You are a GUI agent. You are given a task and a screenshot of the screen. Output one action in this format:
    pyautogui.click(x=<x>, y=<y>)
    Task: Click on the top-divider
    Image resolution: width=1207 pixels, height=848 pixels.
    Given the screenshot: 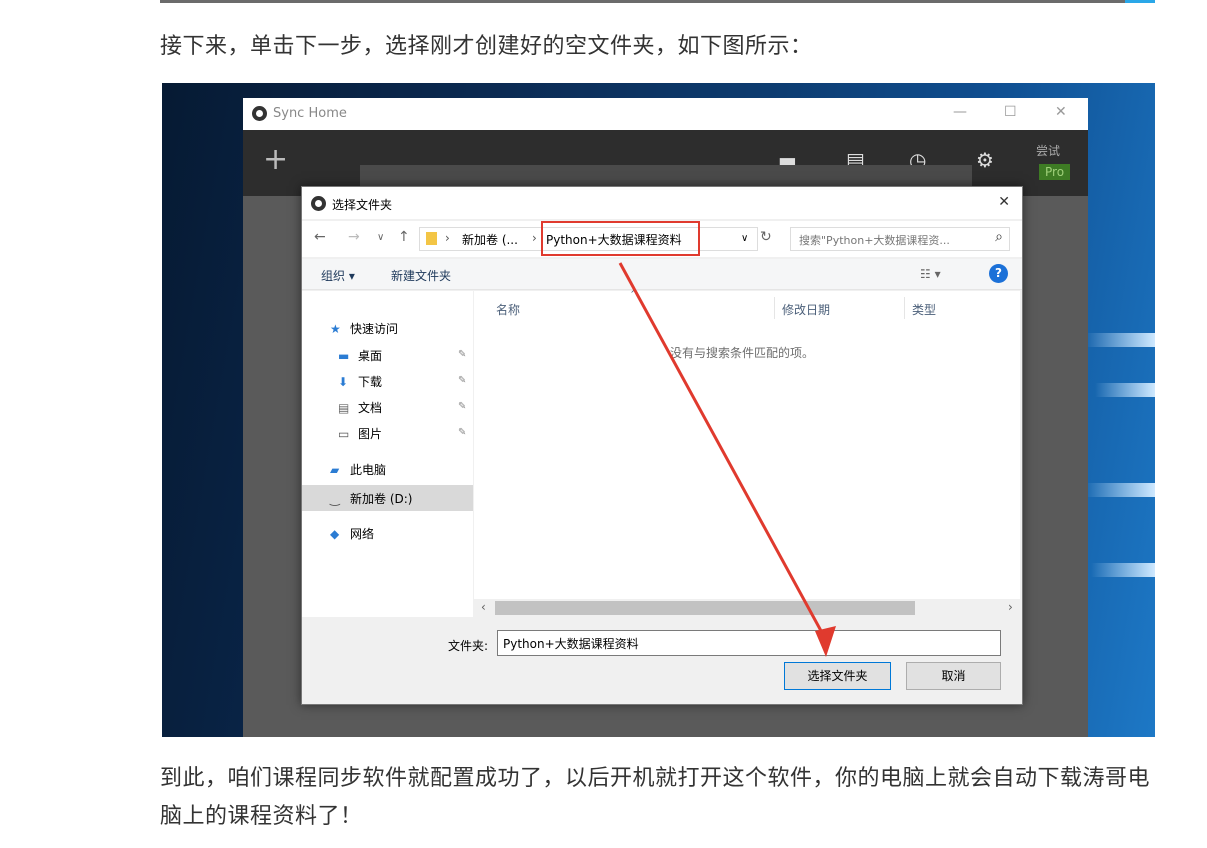 What is the action you would take?
    pyautogui.click(x=642, y=1)
    